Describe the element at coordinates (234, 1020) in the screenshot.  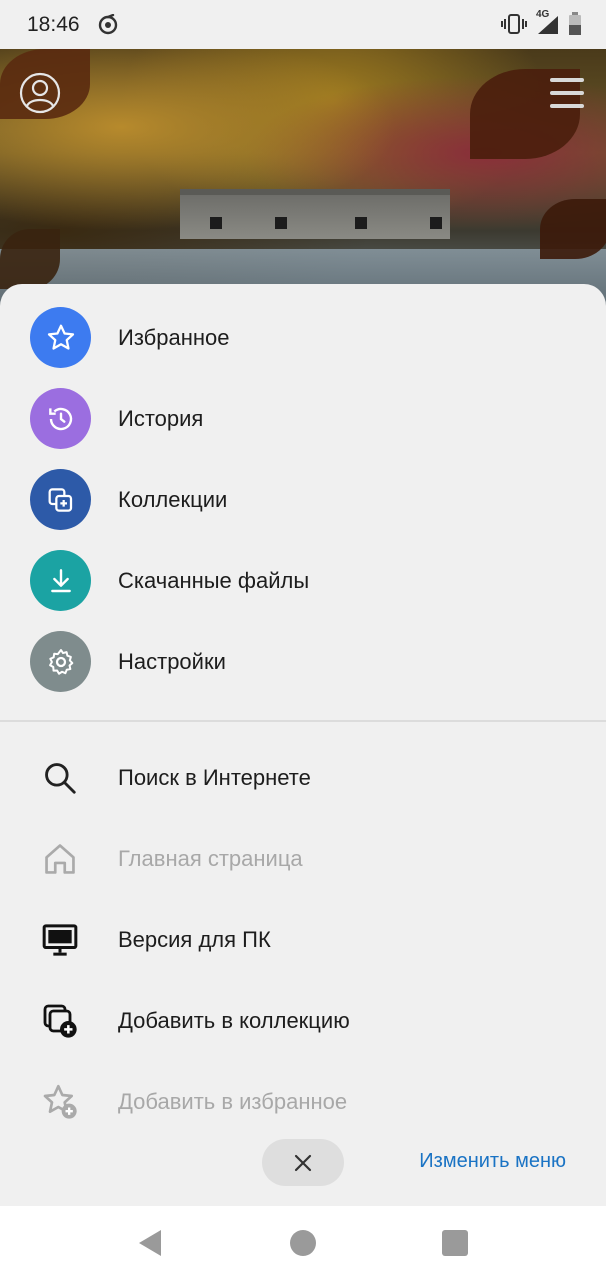
I see `menu-item-label: Добавить в коллекцию` at that location.